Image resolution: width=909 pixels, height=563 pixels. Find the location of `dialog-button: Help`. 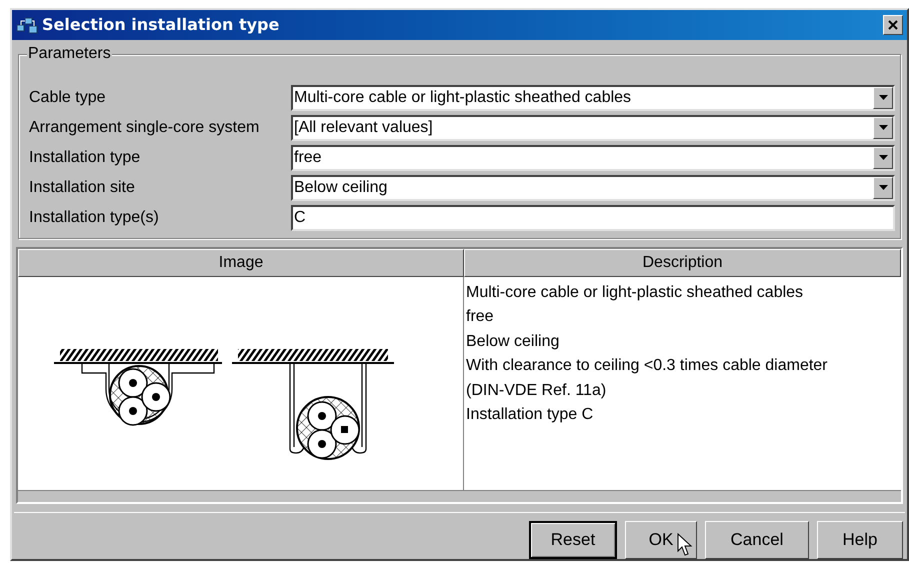

dialog-button: Help is located at coordinates (860, 540).